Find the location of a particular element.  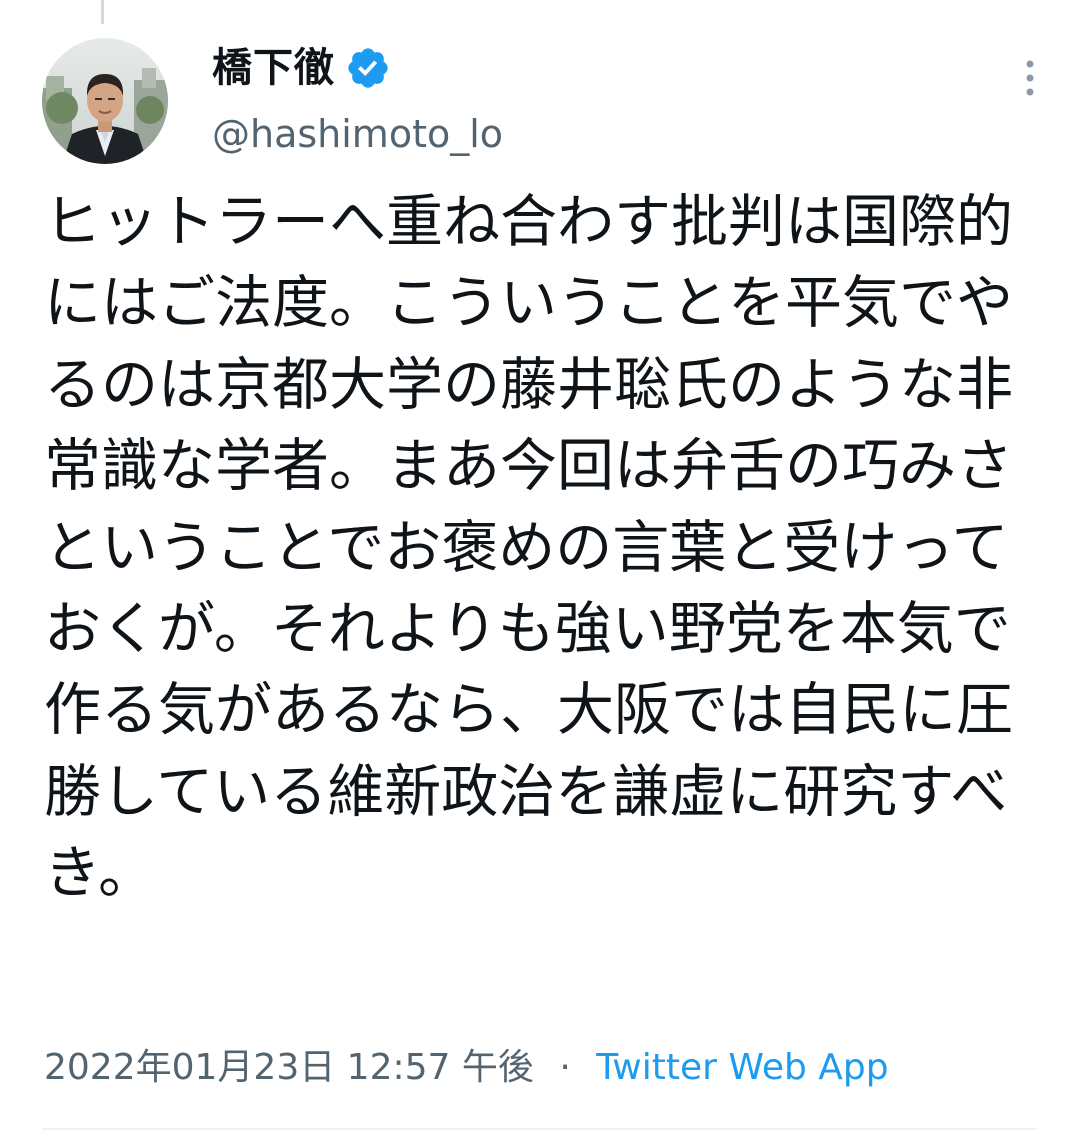

more-vertical-icon is located at coordinates (1030, 78).